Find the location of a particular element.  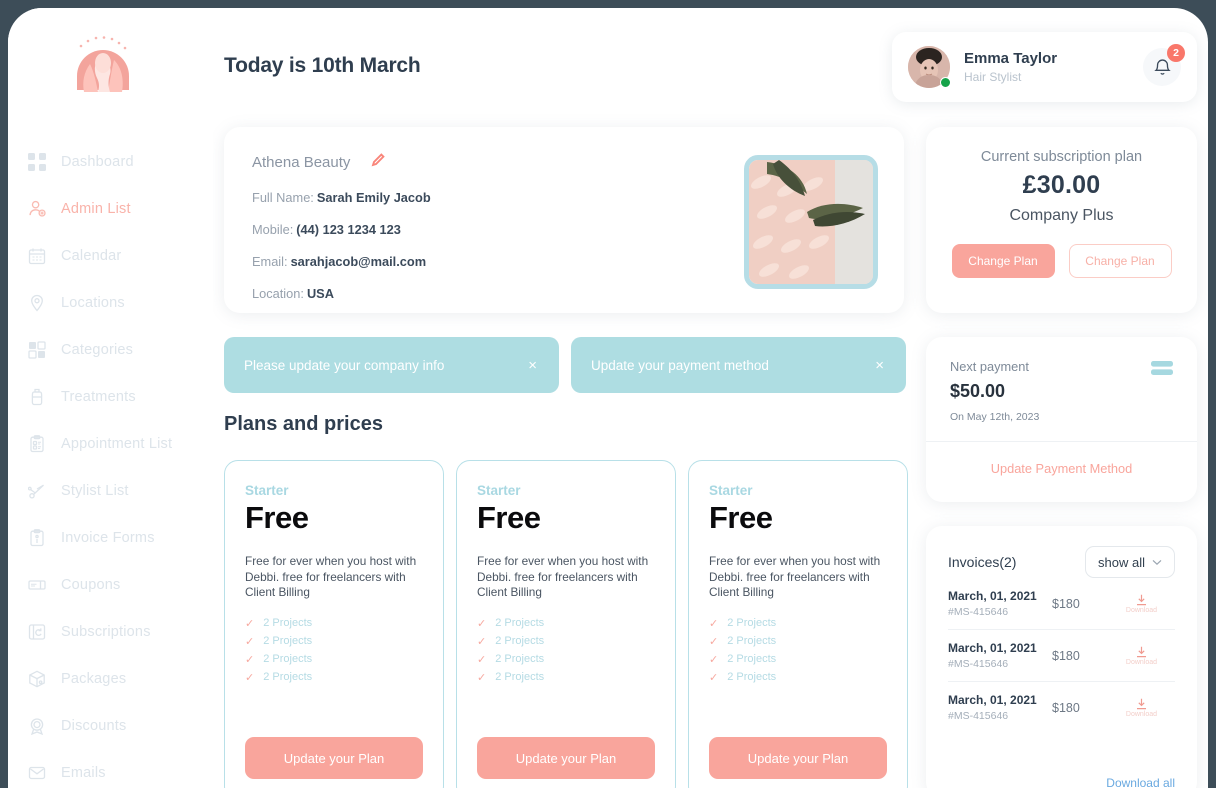

company-photo-image is located at coordinates (811, 222).